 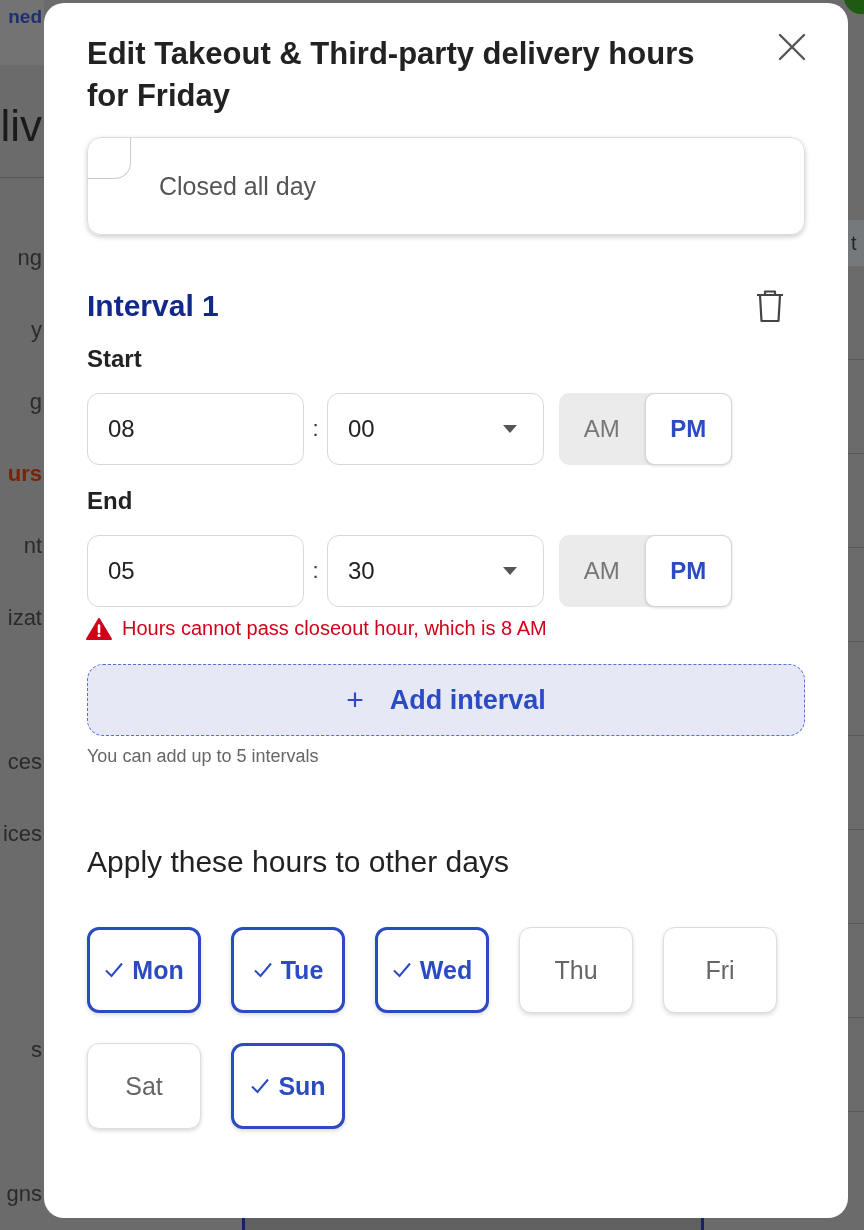 I want to click on dialog-title: Edit Takeout & Third-party delivery hours for Friday, so click(x=391, y=75).